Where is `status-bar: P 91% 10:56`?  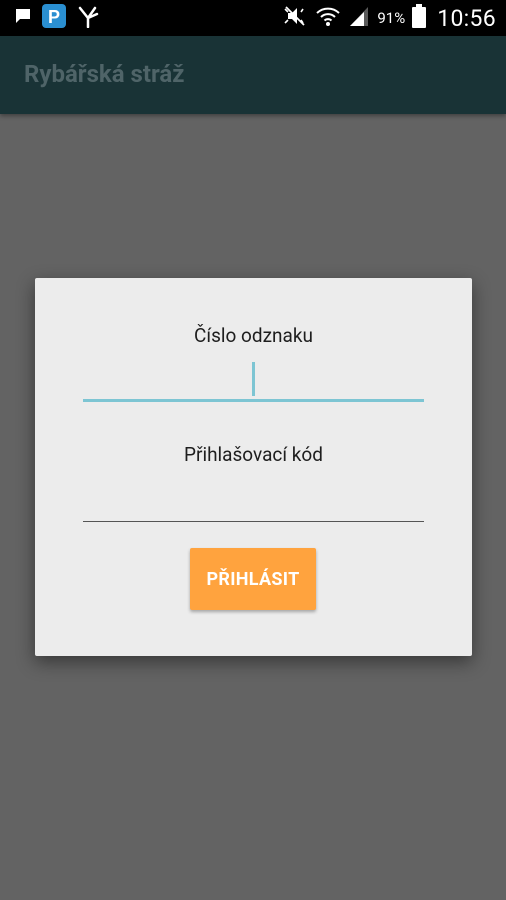
status-bar: P 91% 10:56 is located at coordinates (253, 18).